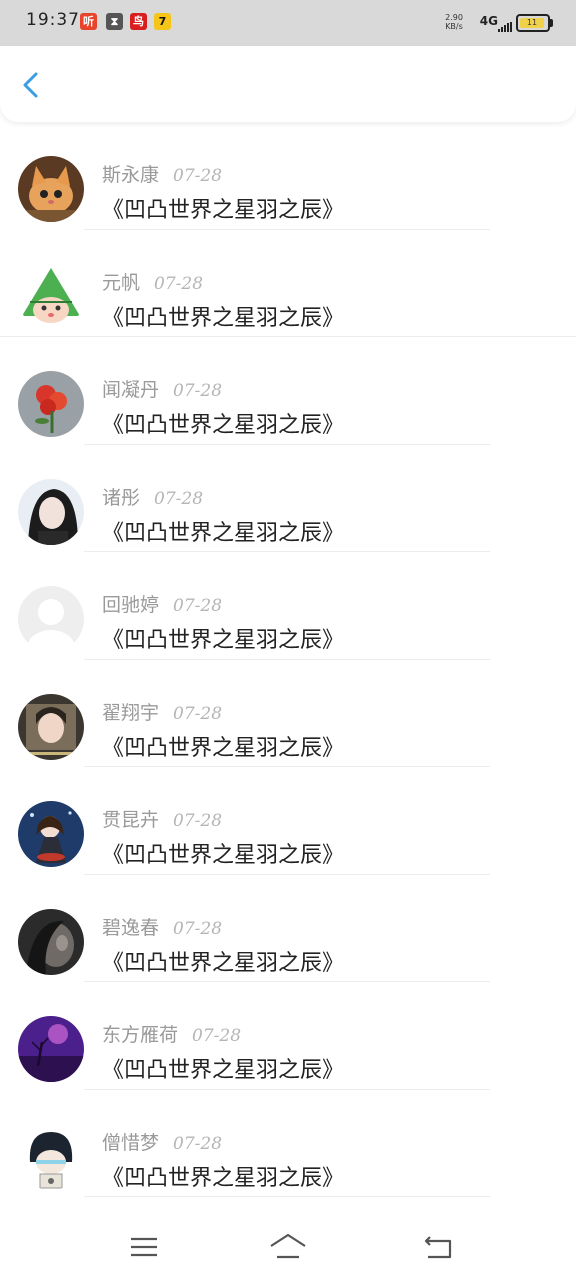  I want to click on comment-meta: 碧逸春 07-28, so click(162, 926).